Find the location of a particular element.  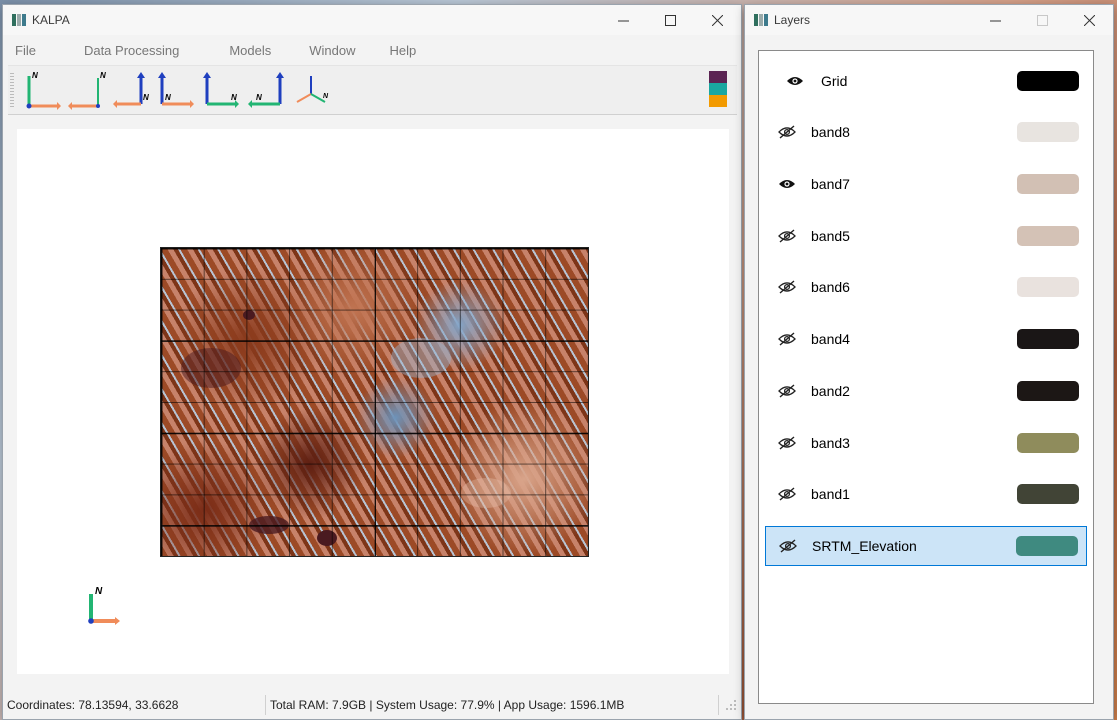

compass-label: N is located at coordinates (99, 591).